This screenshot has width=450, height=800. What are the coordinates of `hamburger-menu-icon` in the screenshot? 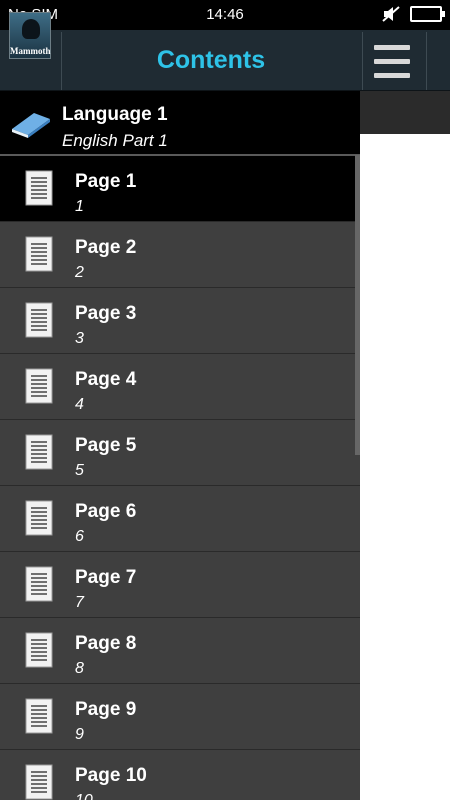 It's located at (392, 61).